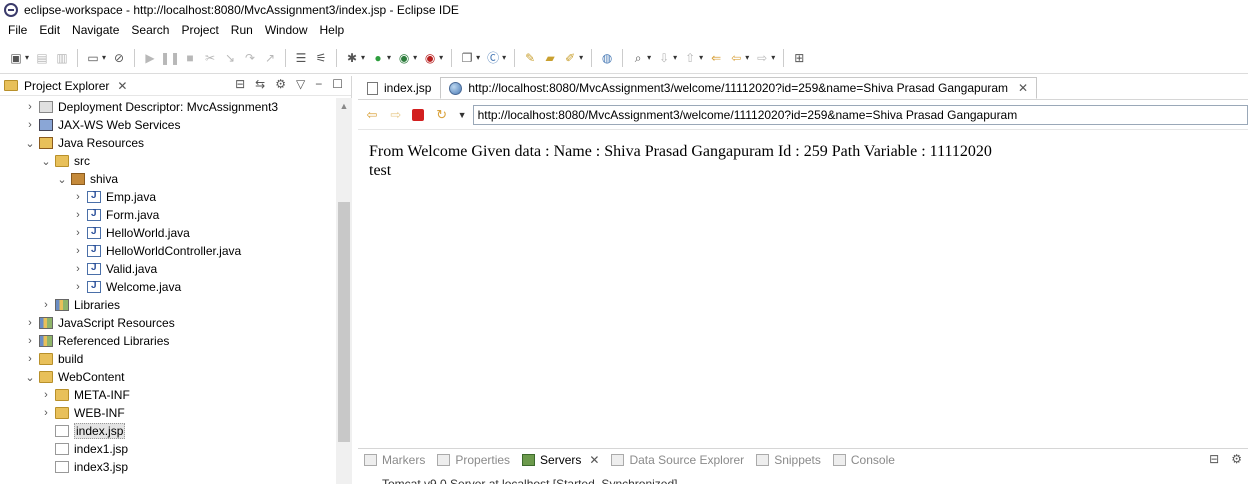 The image size is (1248, 484). Describe the element at coordinates (65, 161) in the screenshot. I see `tree-item: ⌄ src` at that location.